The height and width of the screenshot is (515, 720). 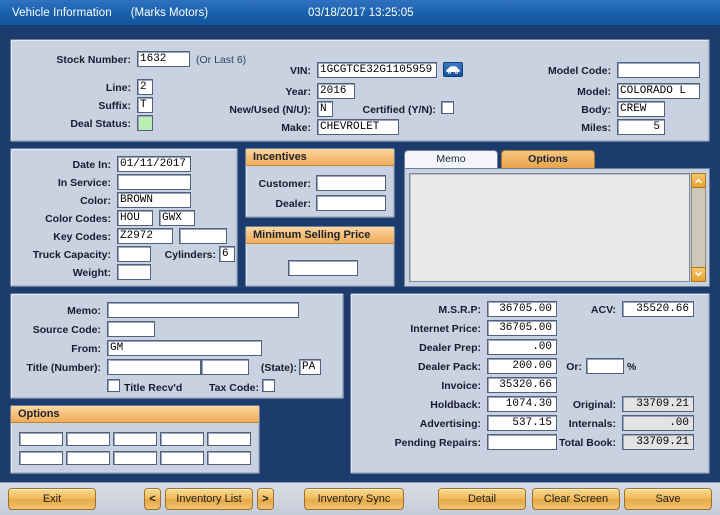 I want to click on tab-strip: Memo Options, so click(x=557, y=159).